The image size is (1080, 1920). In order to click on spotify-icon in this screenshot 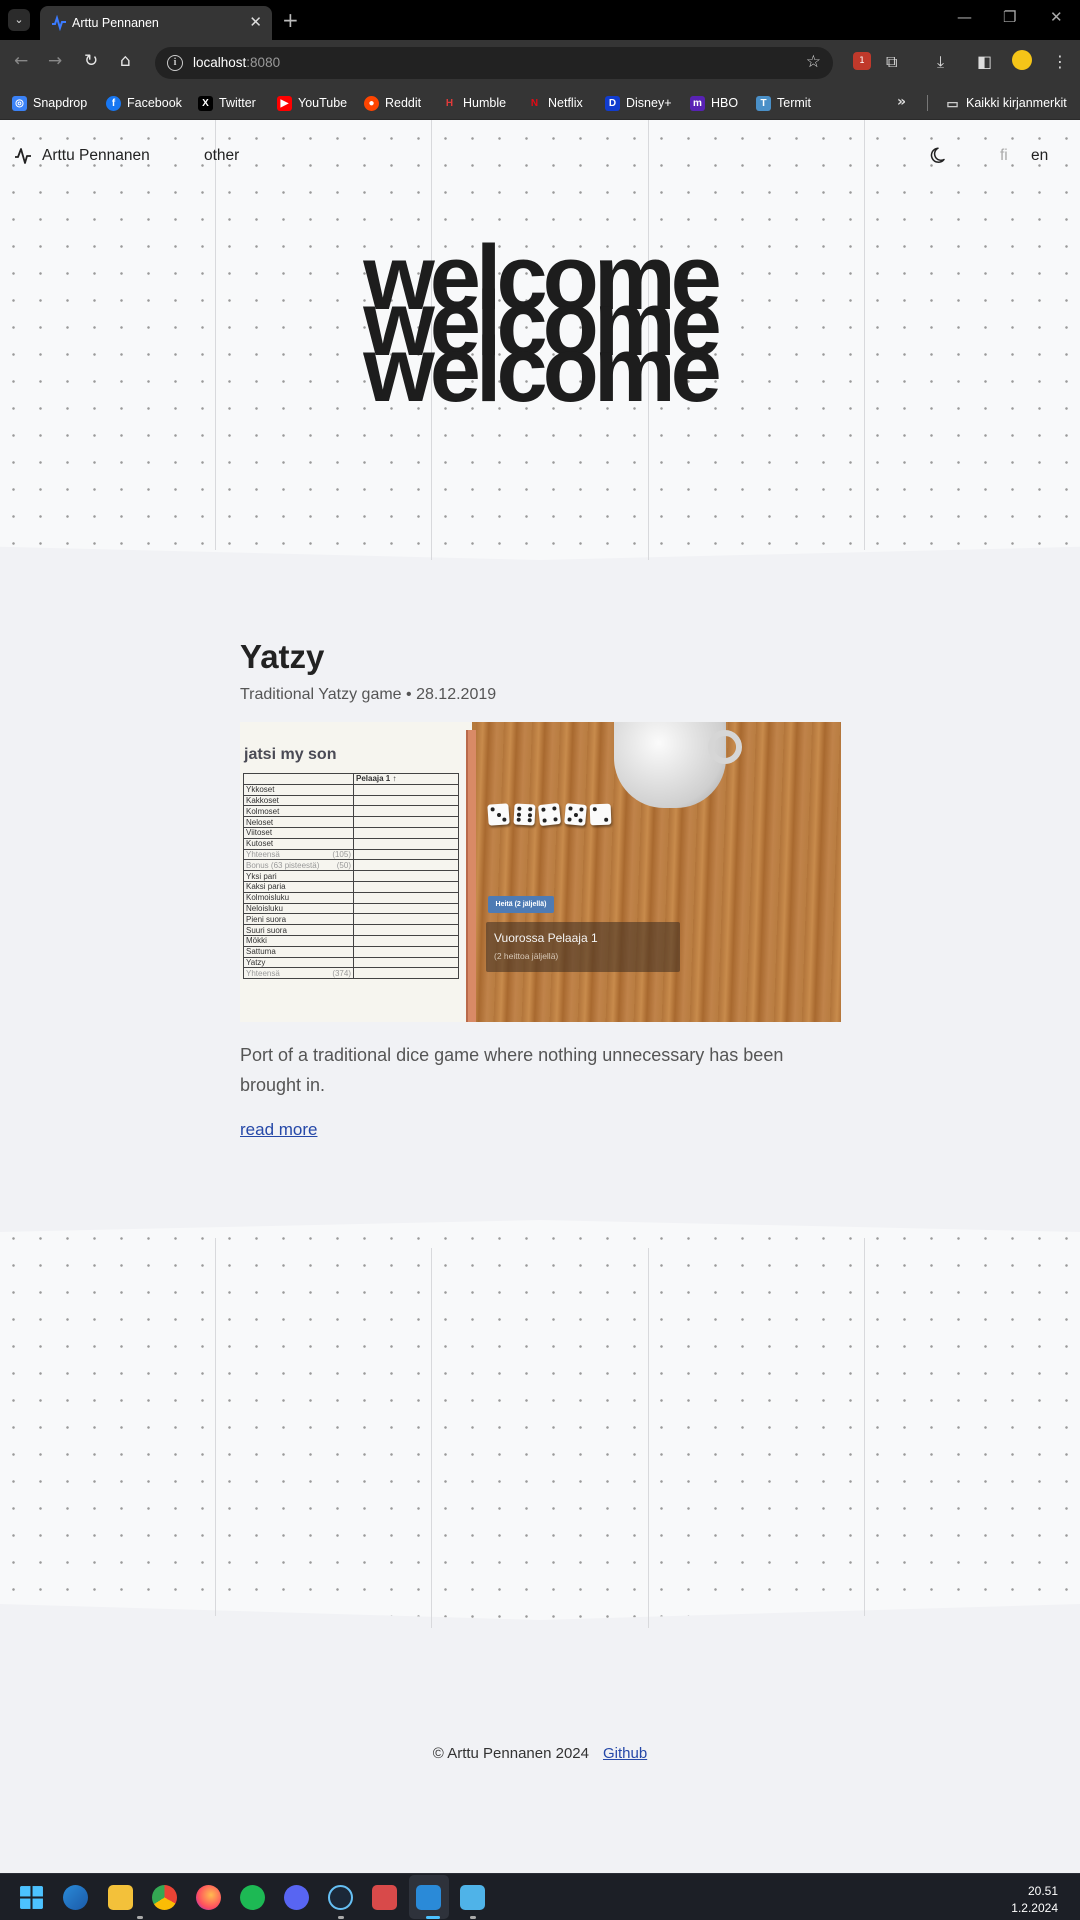, I will do `click(252, 1897)`.